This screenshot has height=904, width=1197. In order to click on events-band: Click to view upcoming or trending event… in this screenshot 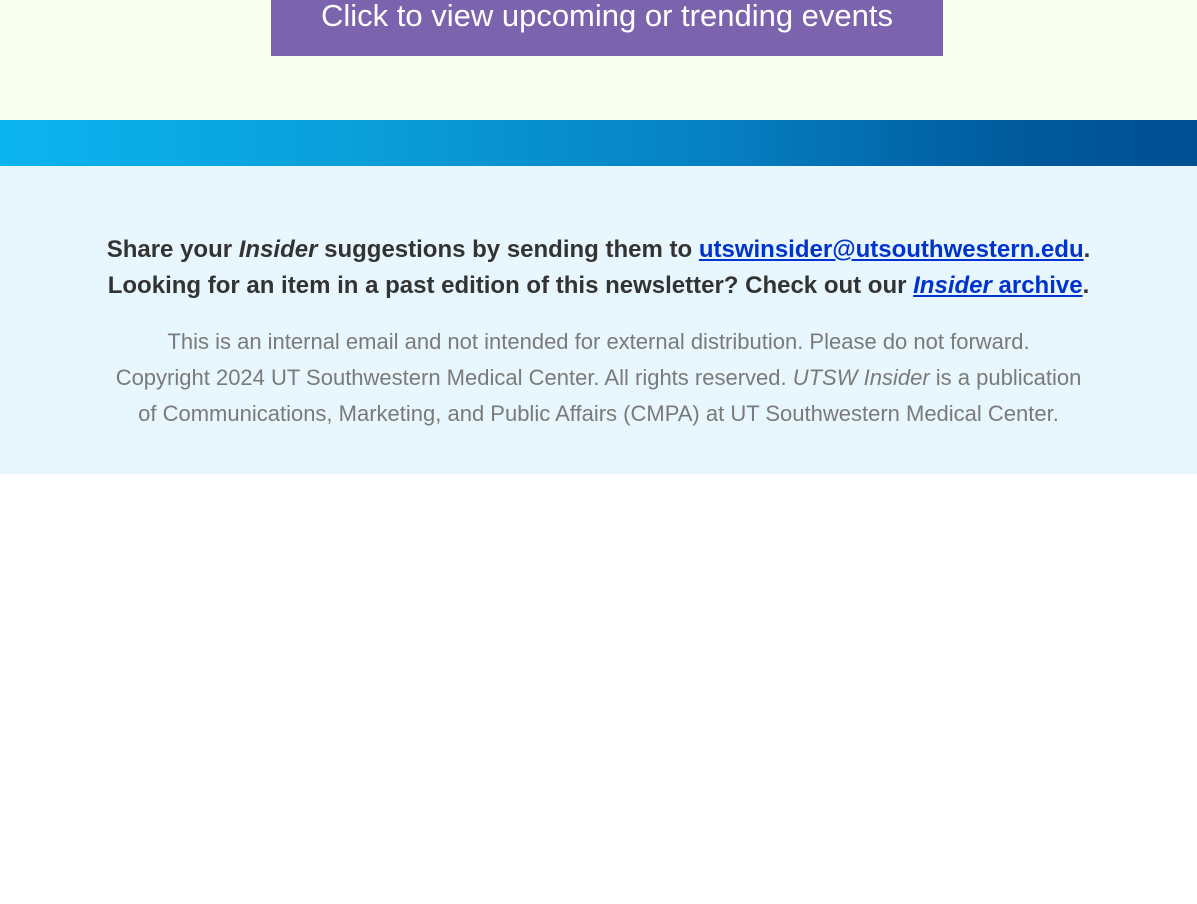, I will do `click(598, 60)`.